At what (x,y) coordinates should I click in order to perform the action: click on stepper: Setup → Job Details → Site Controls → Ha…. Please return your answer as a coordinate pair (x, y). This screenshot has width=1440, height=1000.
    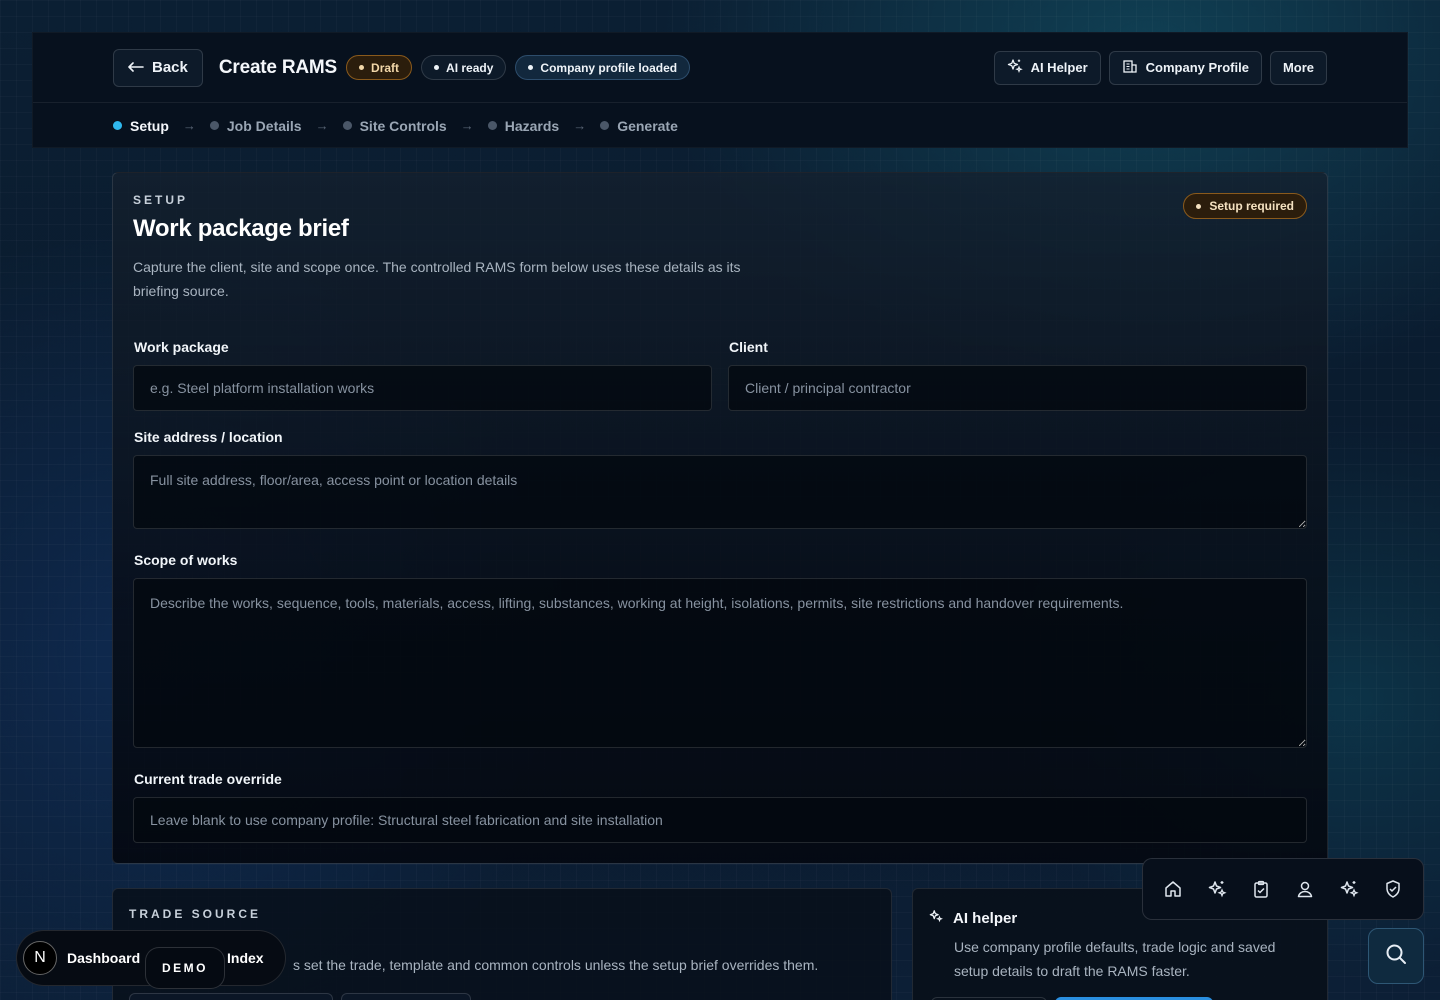
    Looking at the image, I should click on (720, 125).